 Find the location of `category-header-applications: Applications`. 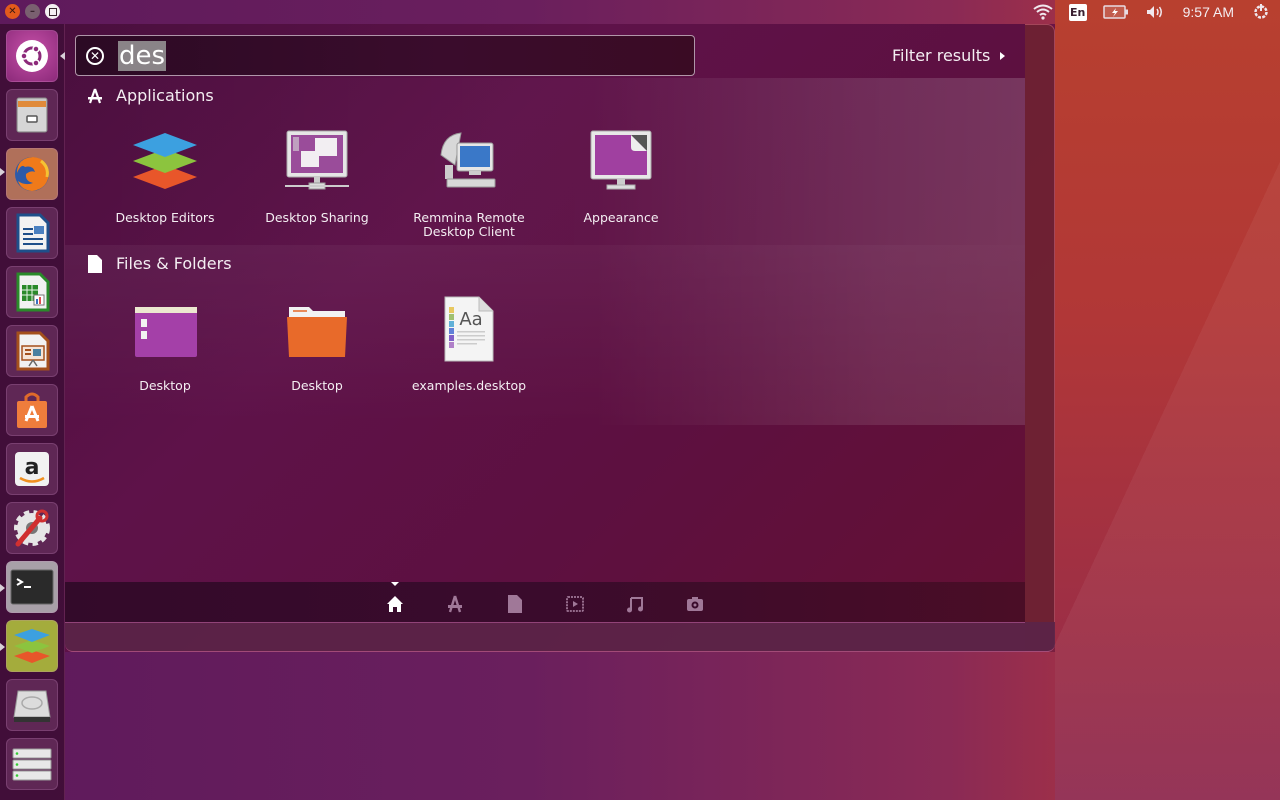

category-header-applications: Applications is located at coordinates (150, 95).